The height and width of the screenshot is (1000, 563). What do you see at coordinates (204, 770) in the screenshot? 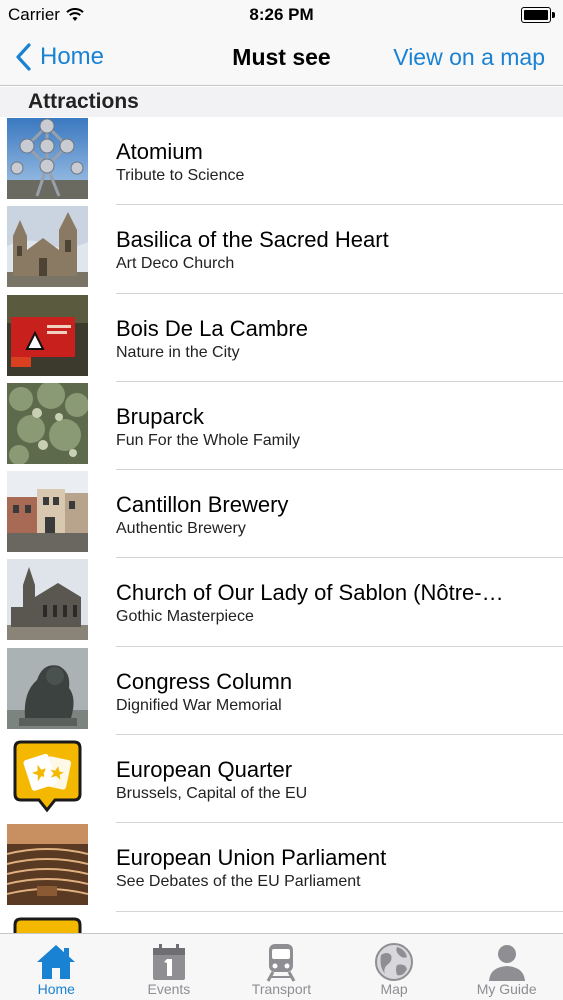
I see `item-title: European Quarter` at bounding box center [204, 770].